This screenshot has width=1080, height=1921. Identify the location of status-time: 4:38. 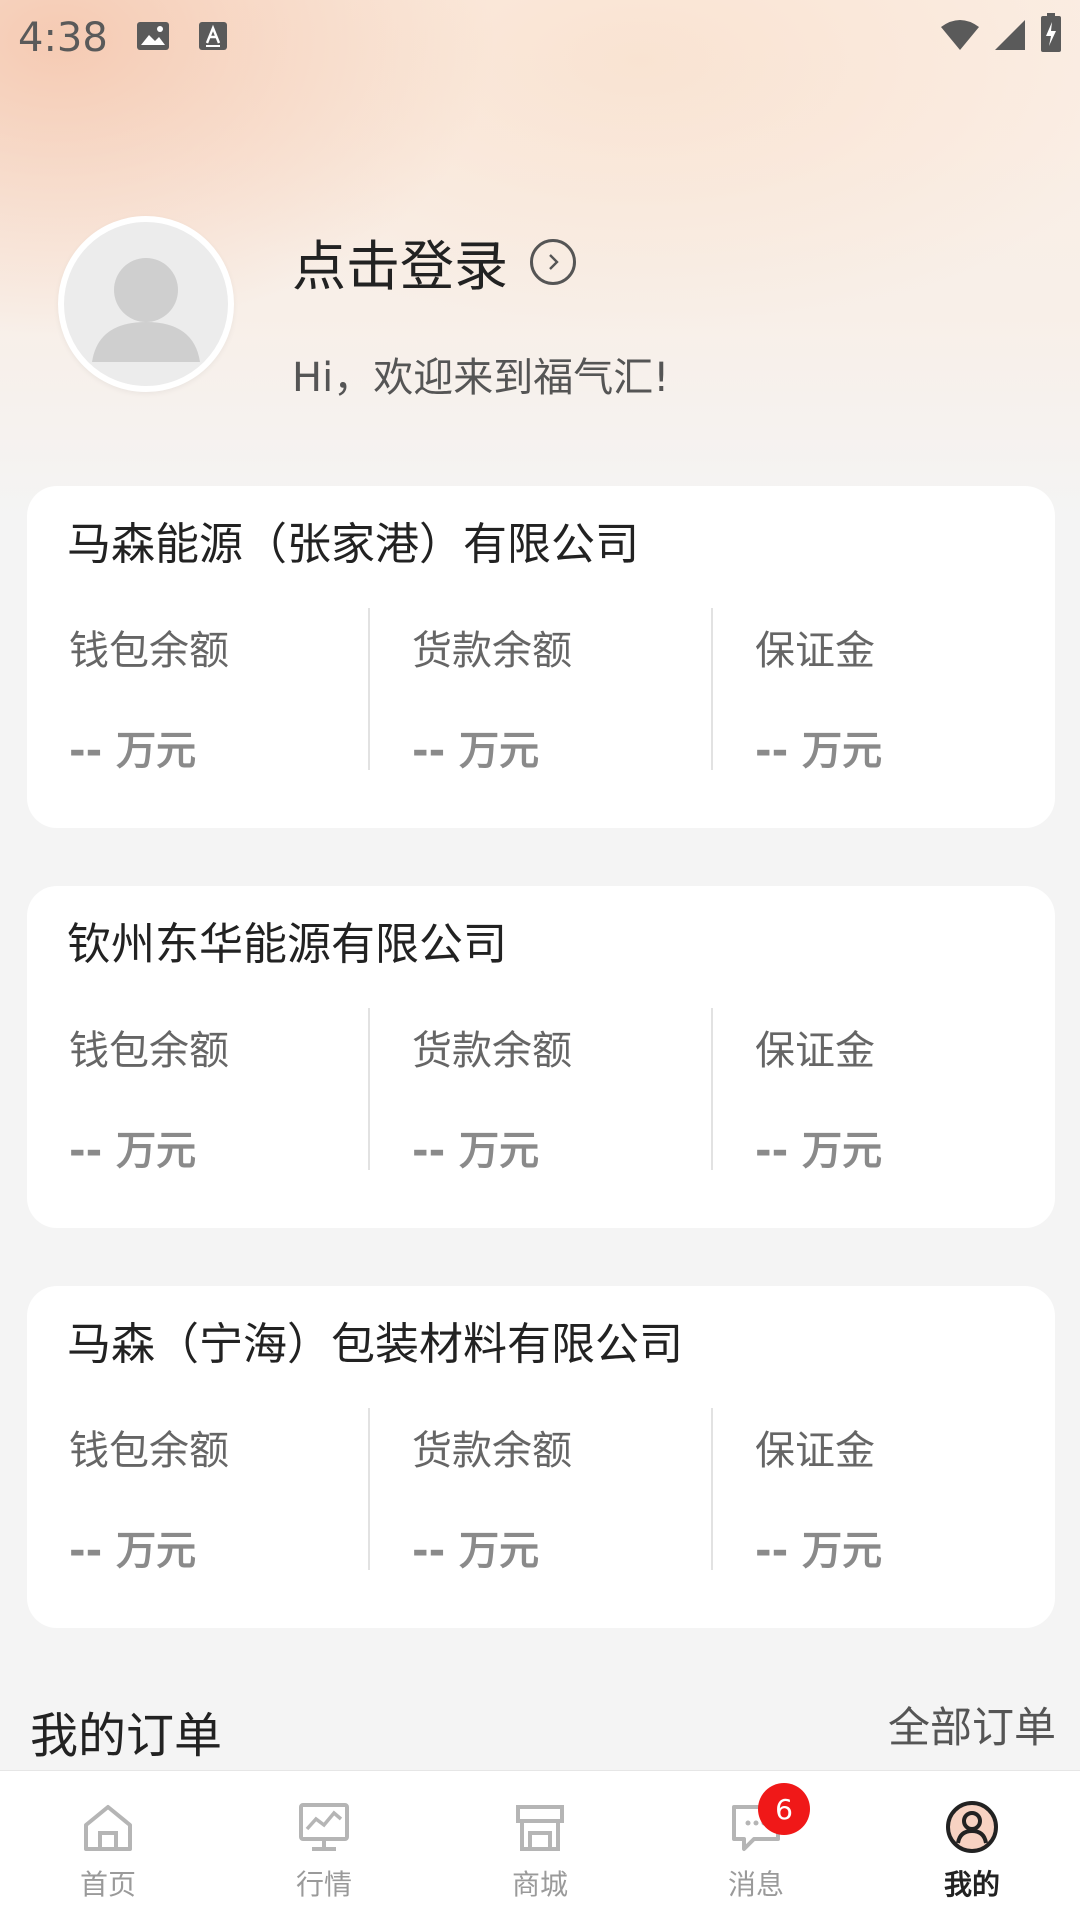
(63, 38).